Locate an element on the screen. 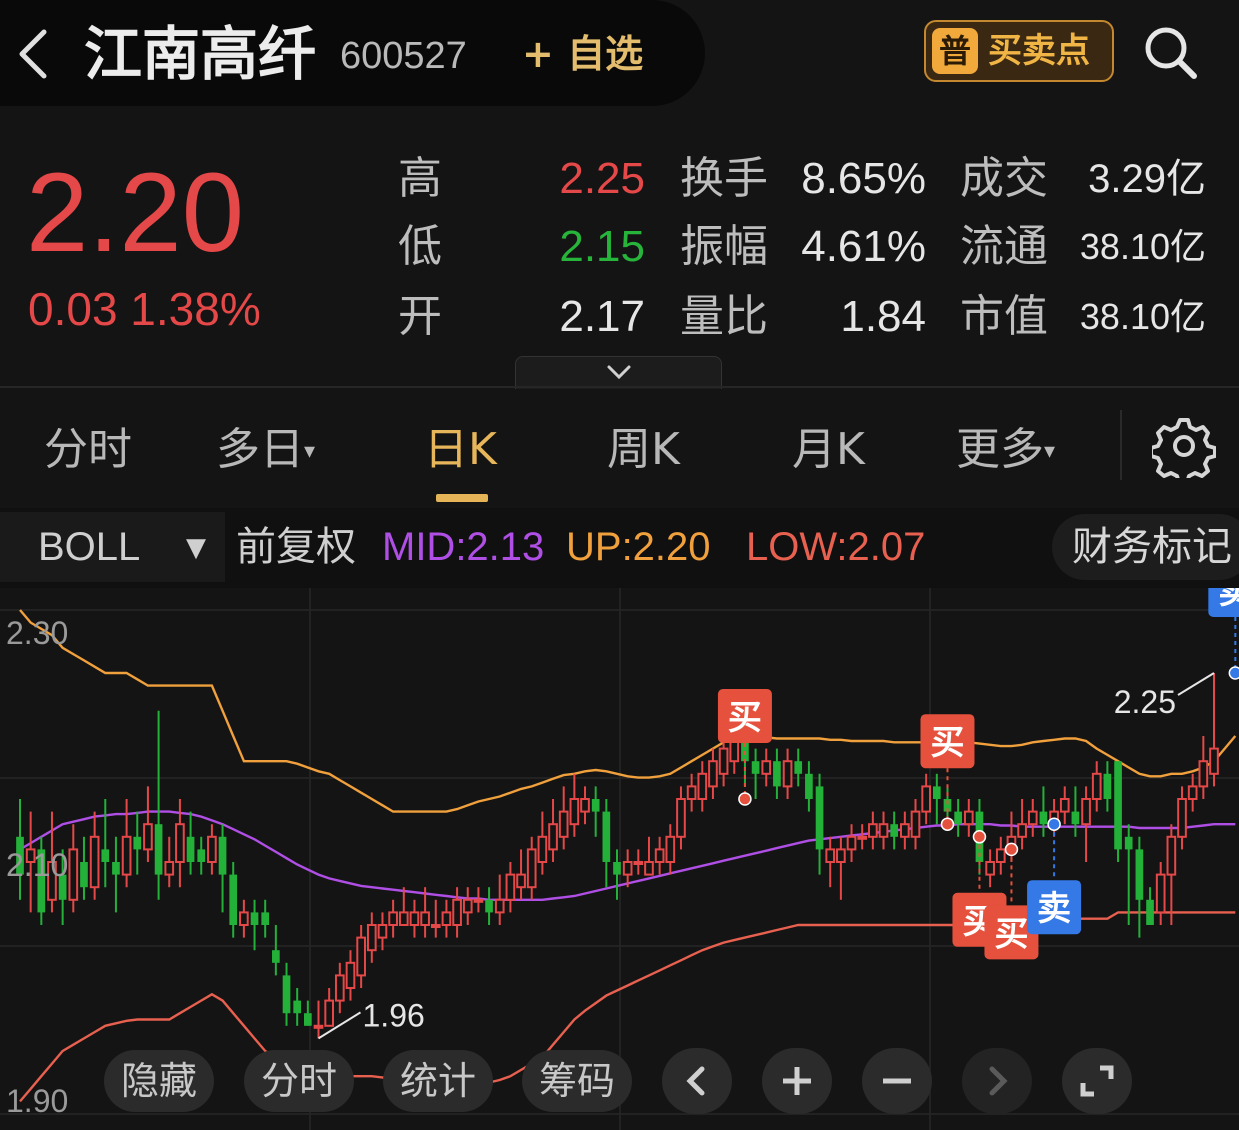  financial-markers-button: 财务标记 is located at coordinates (1145, 547).